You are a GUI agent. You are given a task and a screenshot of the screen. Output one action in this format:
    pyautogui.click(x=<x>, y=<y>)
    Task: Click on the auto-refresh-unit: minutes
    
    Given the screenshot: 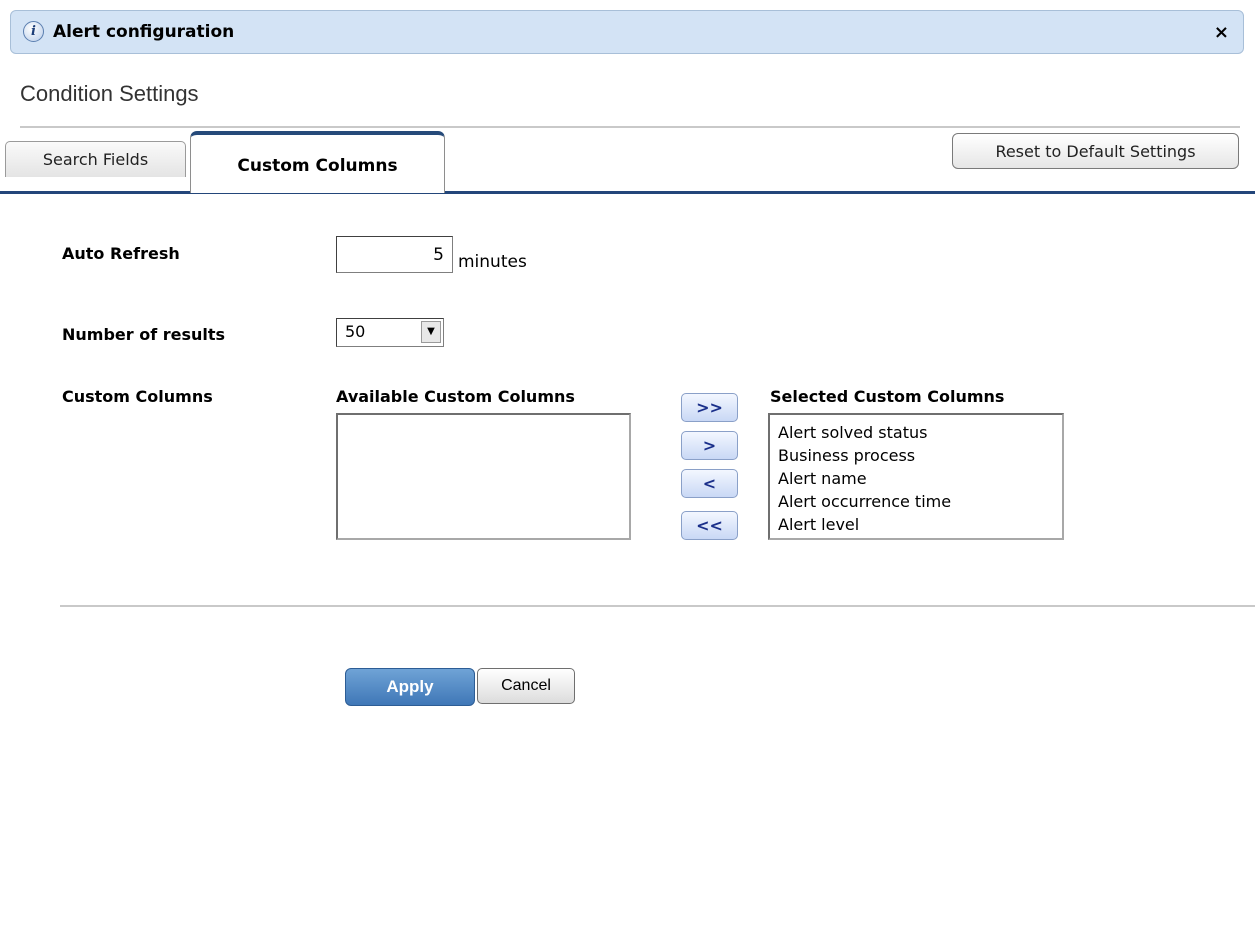 What is the action you would take?
    pyautogui.click(x=492, y=262)
    